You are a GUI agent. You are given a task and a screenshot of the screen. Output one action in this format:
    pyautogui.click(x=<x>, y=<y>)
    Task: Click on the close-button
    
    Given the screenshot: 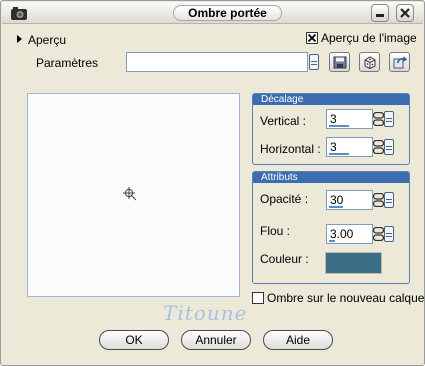 What is the action you would take?
    pyautogui.click(x=405, y=13)
    